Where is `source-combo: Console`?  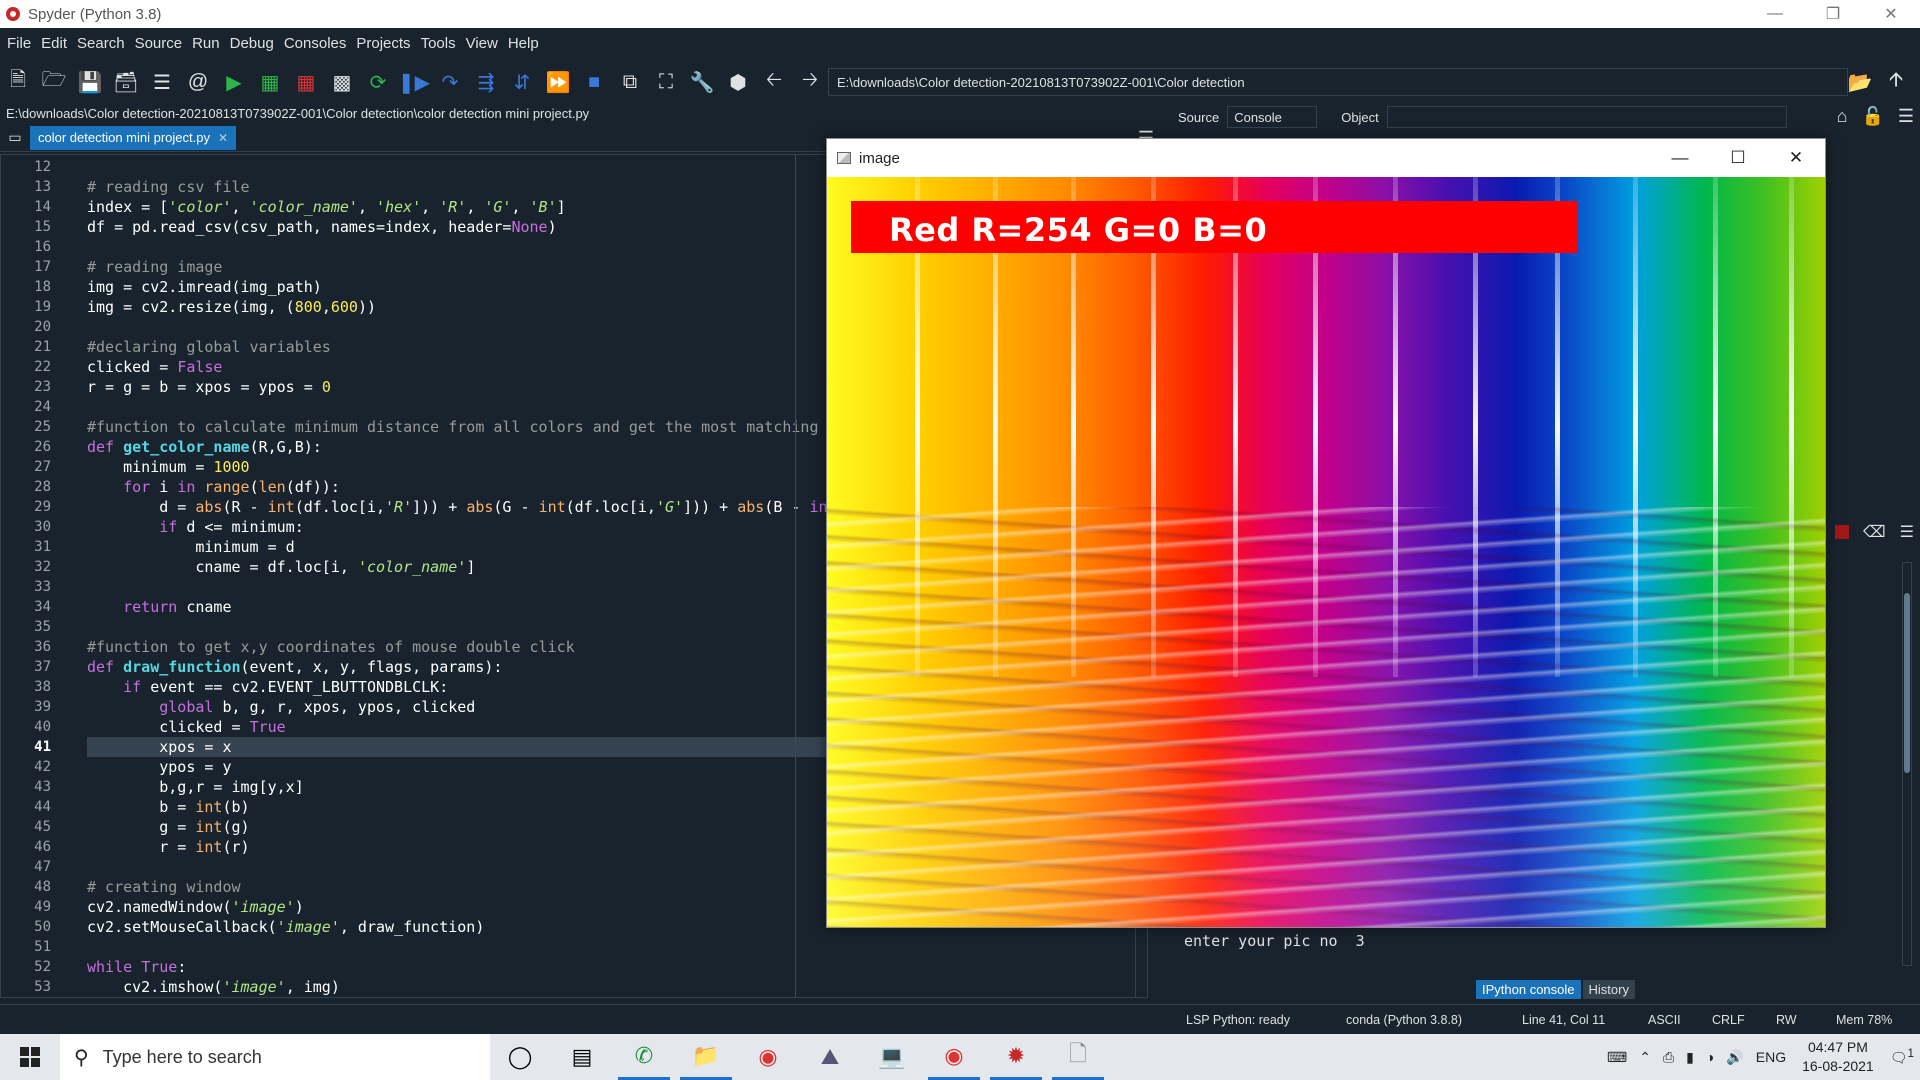 source-combo: Console is located at coordinates (1272, 117).